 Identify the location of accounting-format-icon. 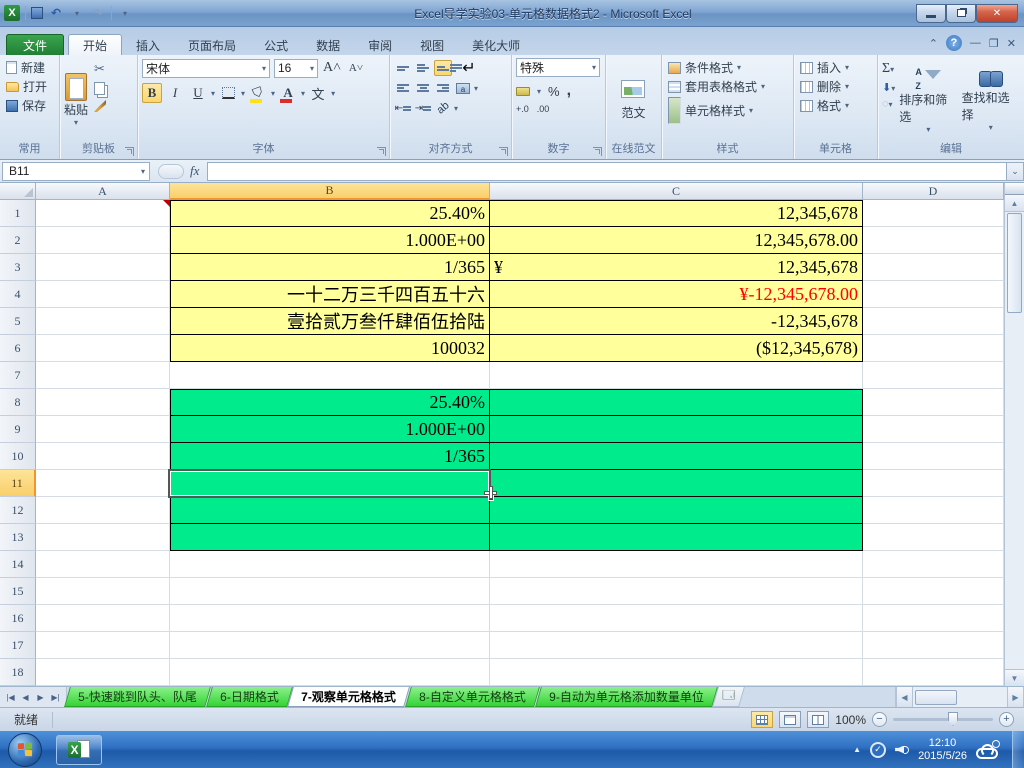
(523, 91).